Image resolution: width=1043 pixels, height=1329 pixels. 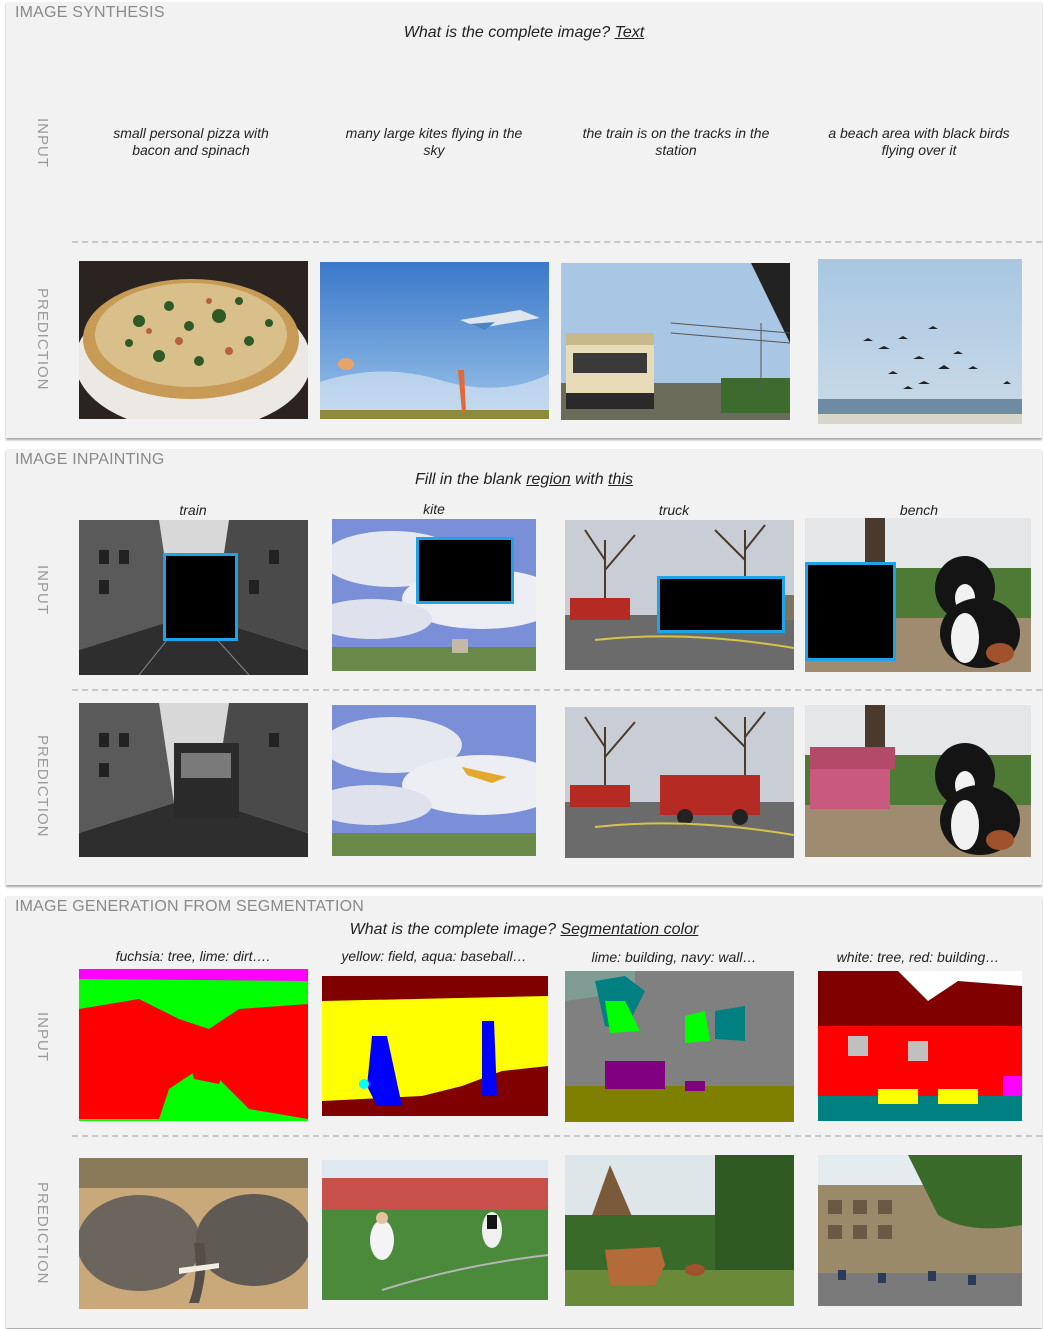 What do you see at coordinates (90, 12) in the screenshot?
I see `section-title: IMAGE SYNTHESIS` at bounding box center [90, 12].